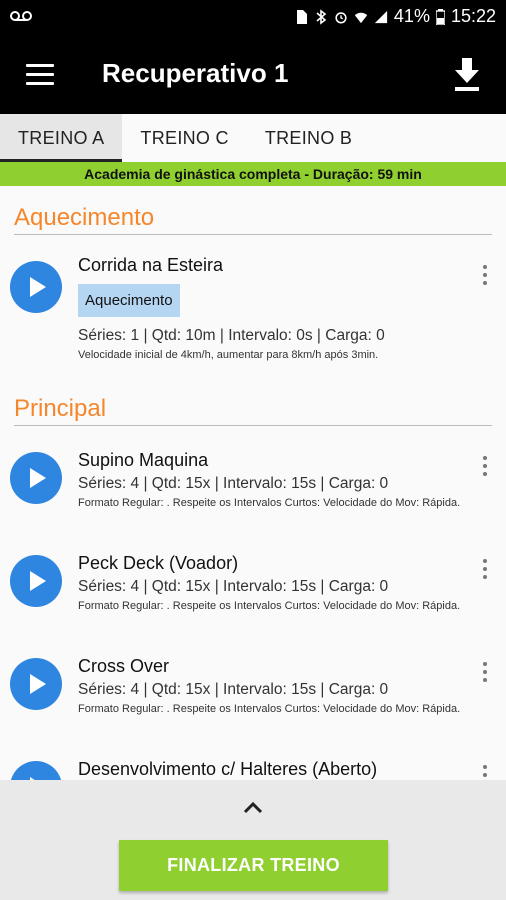 This screenshot has height=900, width=506. I want to click on exercise-name: Desenvolvimento c/ Halteres (Aberto), so click(228, 769).